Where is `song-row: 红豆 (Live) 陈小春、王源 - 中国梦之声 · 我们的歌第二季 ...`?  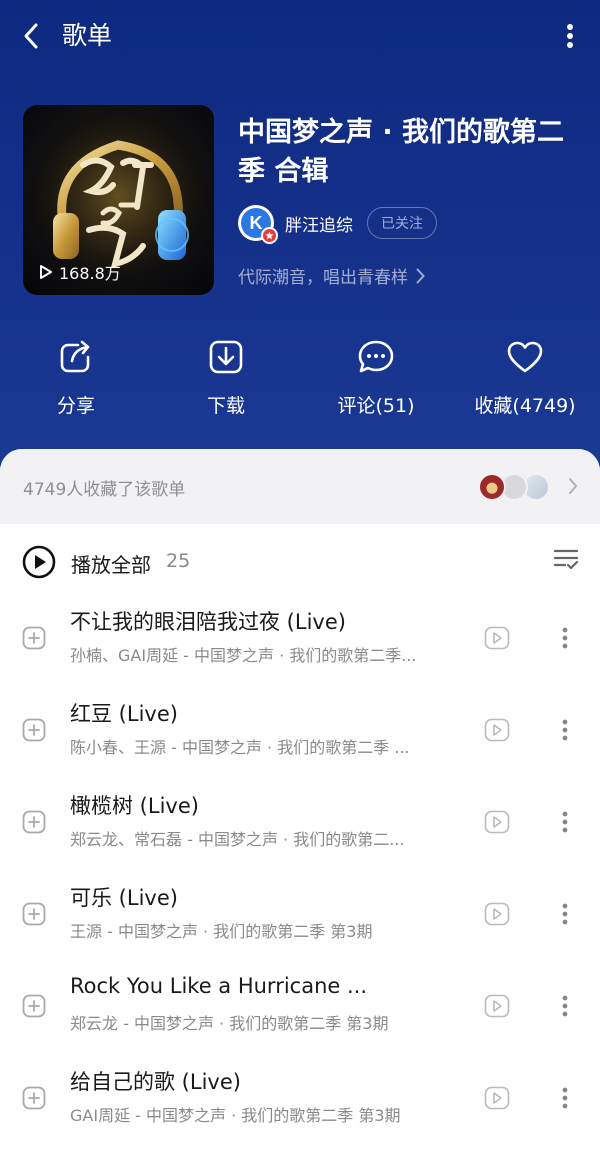
song-row: 红豆 (Live) 陈小春、王源 - 中国梦之声 · 我们的歌第二季 ... is located at coordinates (300, 740).